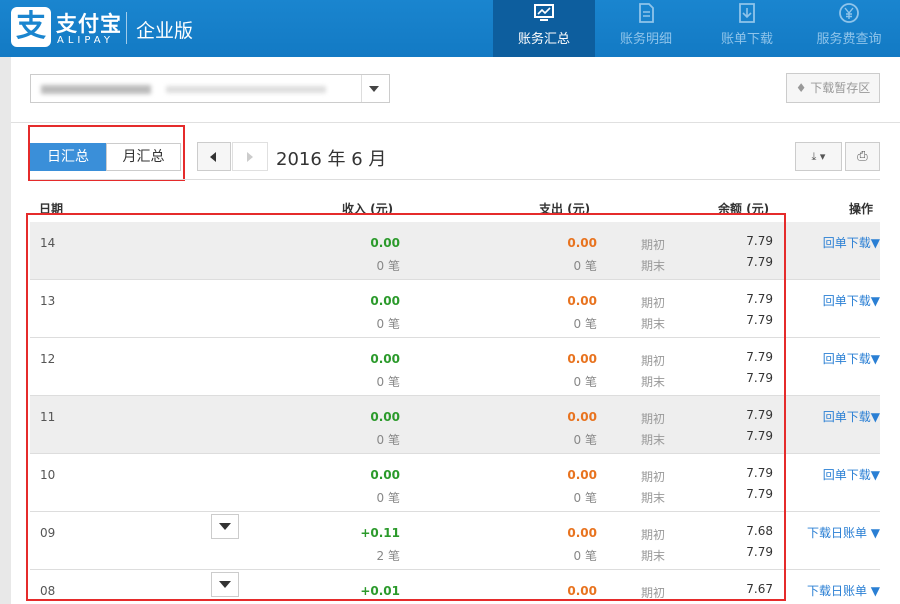 The image size is (900, 604). What do you see at coordinates (331, 159) in the screenshot?
I see `period-label: 2016 年 6 月` at bounding box center [331, 159].